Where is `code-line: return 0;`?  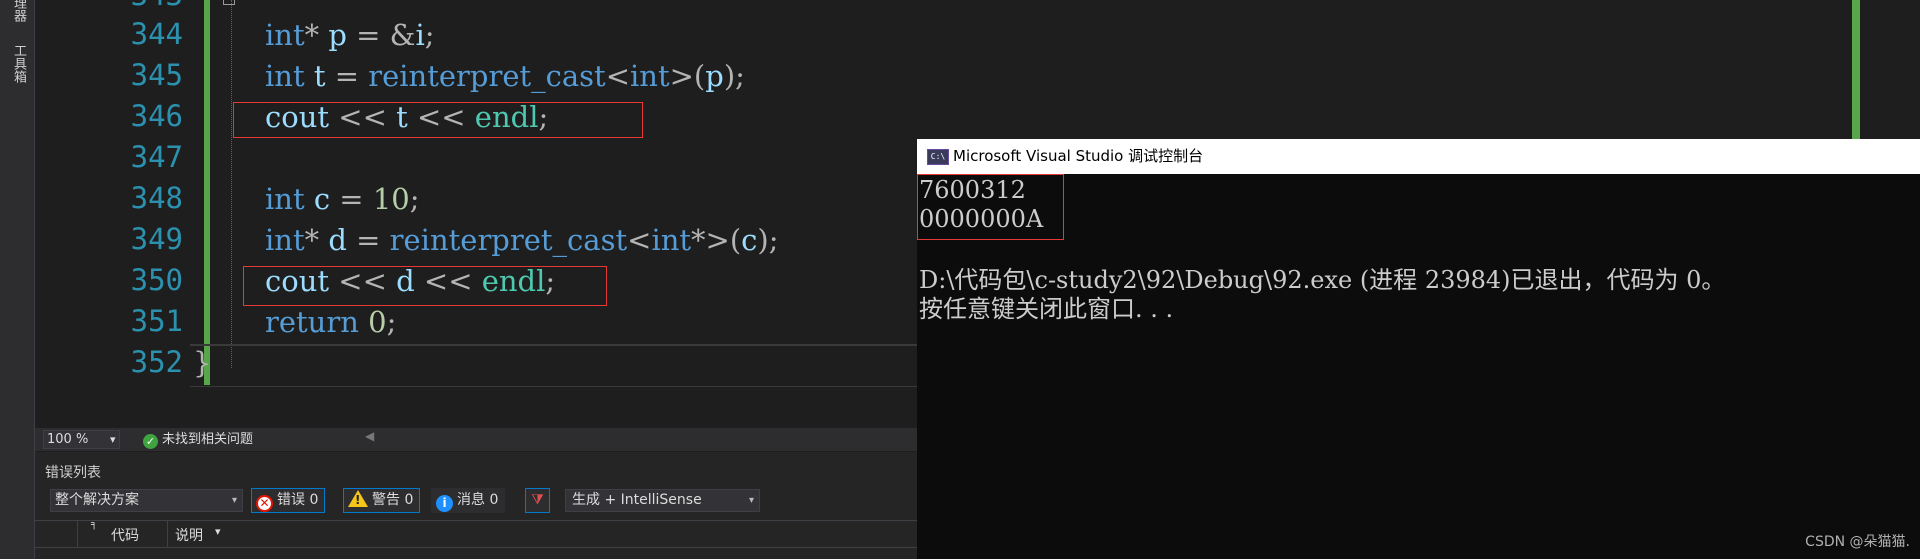 code-line: return 0; is located at coordinates (330, 322).